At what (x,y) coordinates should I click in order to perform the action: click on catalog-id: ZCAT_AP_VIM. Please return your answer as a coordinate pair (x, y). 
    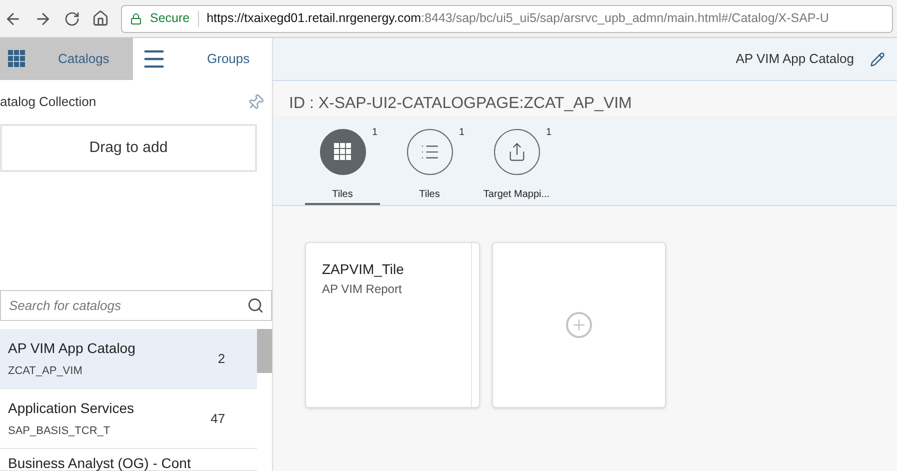
    Looking at the image, I should click on (46, 371).